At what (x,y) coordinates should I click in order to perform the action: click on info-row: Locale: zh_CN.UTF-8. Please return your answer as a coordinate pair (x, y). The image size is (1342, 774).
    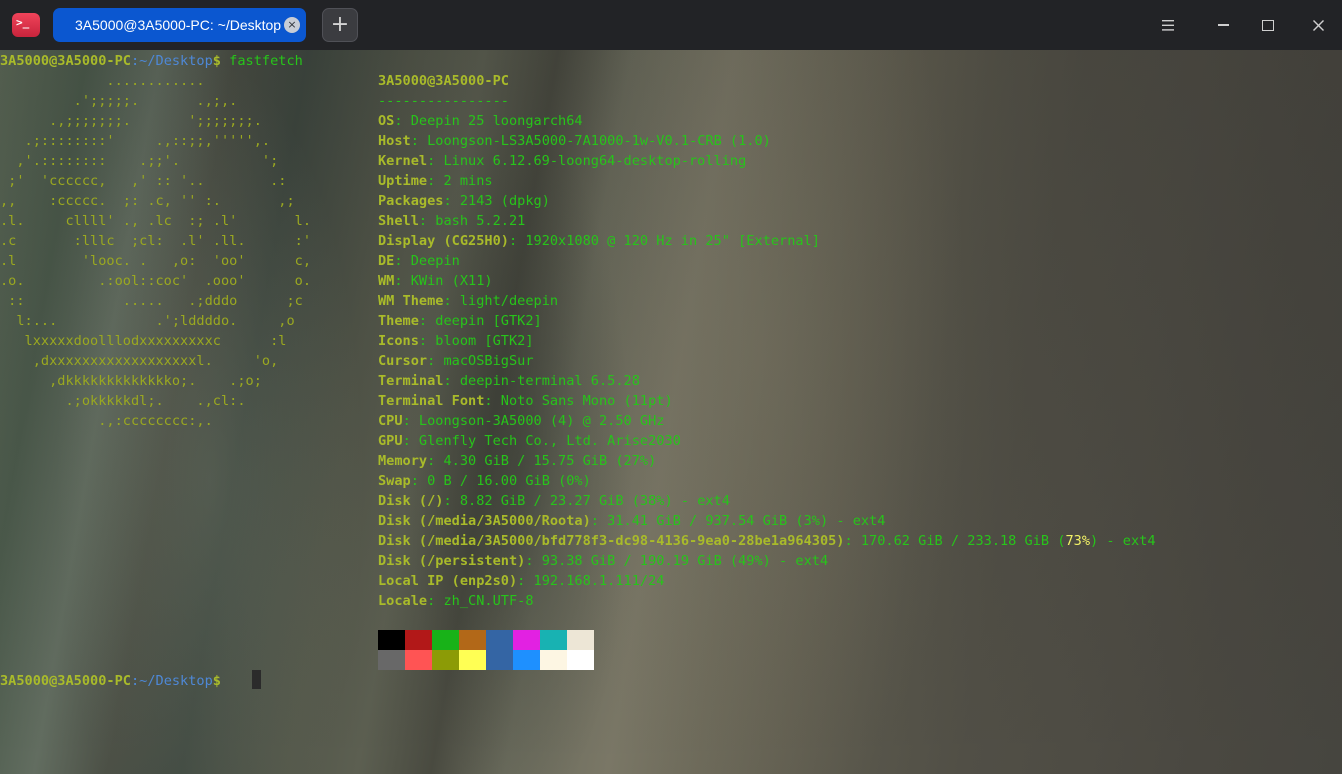
    Looking at the image, I should click on (456, 601).